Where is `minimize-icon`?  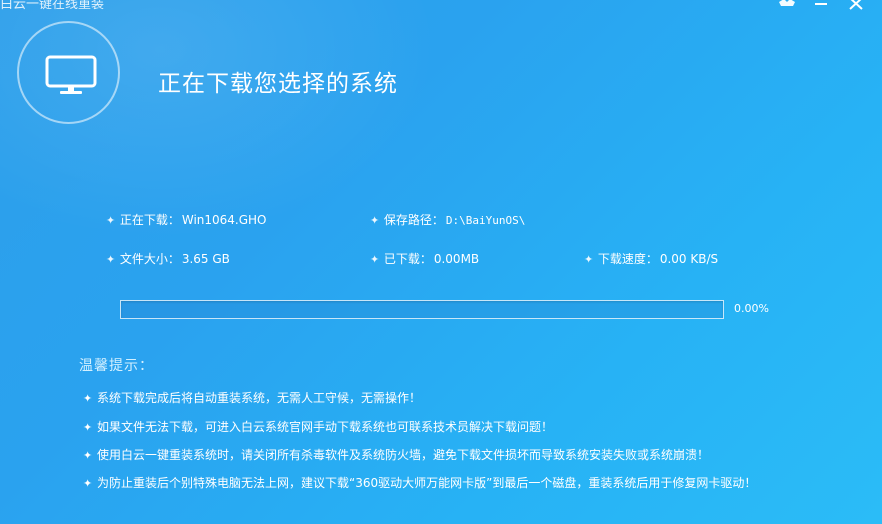
minimize-icon is located at coordinates (821, 4).